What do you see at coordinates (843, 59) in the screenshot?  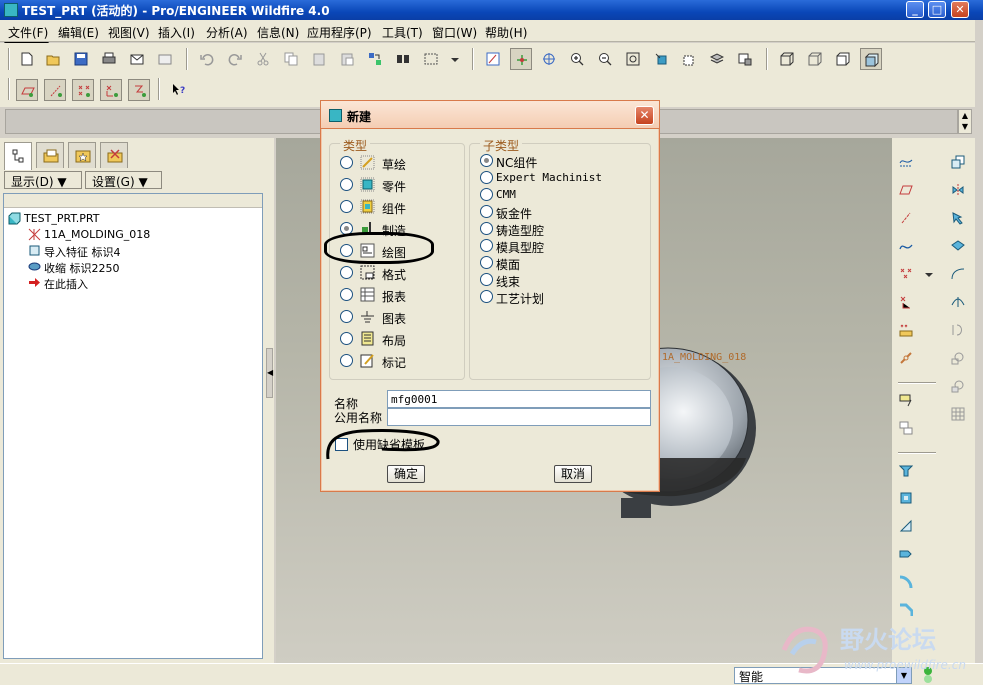 I see `no-hidden-icon` at bounding box center [843, 59].